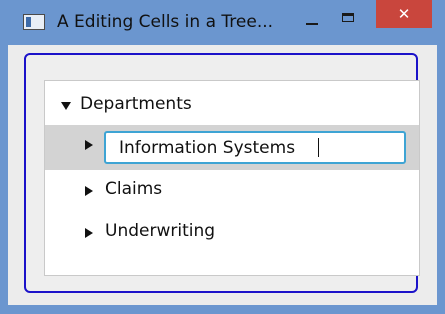 This screenshot has height=314, width=445. I want to click on tree-item-departments: Departments, so click(232, 105).